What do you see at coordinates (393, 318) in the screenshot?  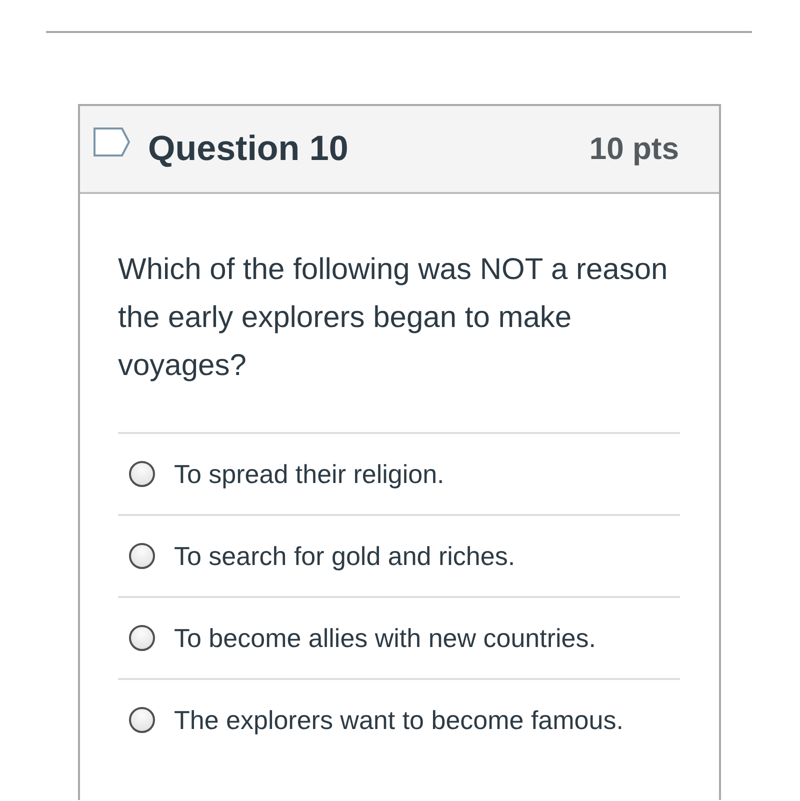 I see `question-text: Which of the following was NOT a reason the early explorers began to make voyages?` at bounding box center [393, 318].